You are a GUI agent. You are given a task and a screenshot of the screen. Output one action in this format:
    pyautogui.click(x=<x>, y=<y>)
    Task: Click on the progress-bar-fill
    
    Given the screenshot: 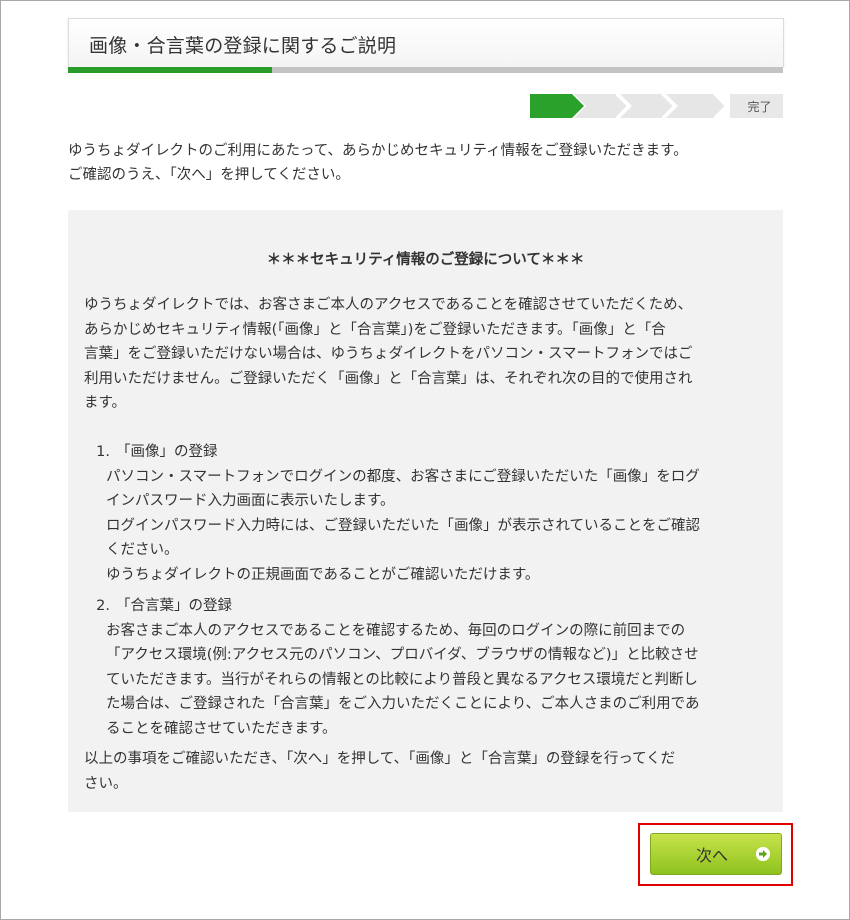 What is the action you would take?
    pyautogui.click(x=170, y=70)
    